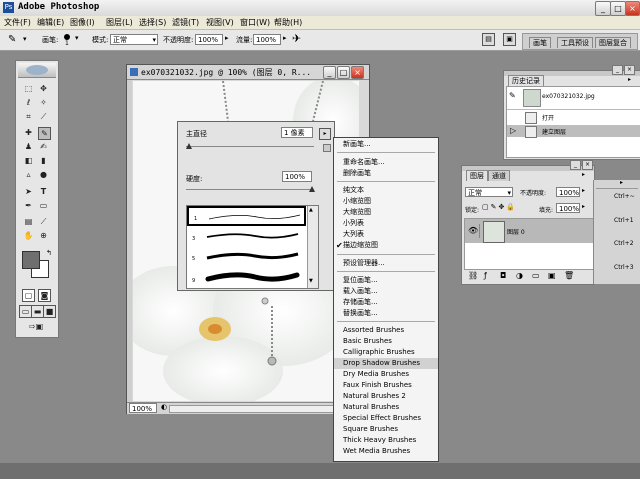 This screenshot has width=640, height=479. I want to click on menu-item-small-thumbnail: 小缩览图, so click(386, 201).